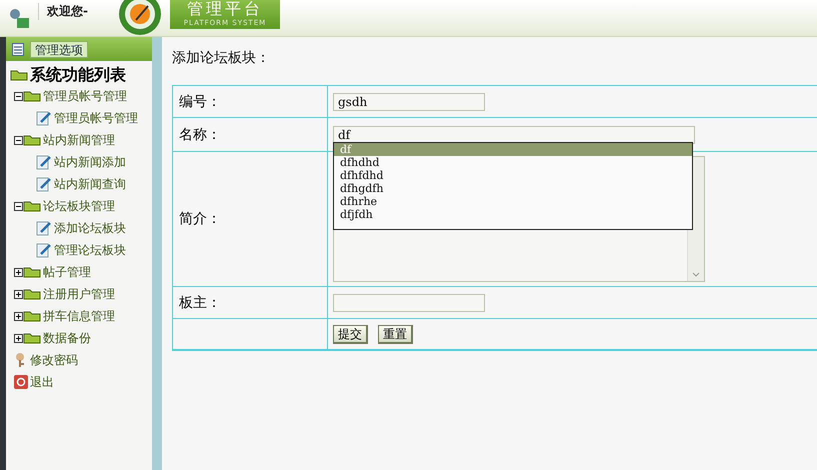  Describe the element at coordinates (409, 303) in the screenshot. I see `text-field` at that location.